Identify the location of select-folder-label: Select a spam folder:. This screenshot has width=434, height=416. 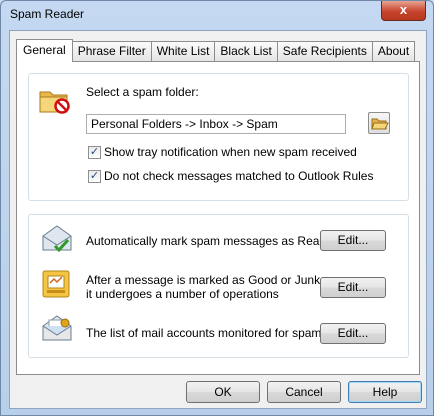
(142, 92).